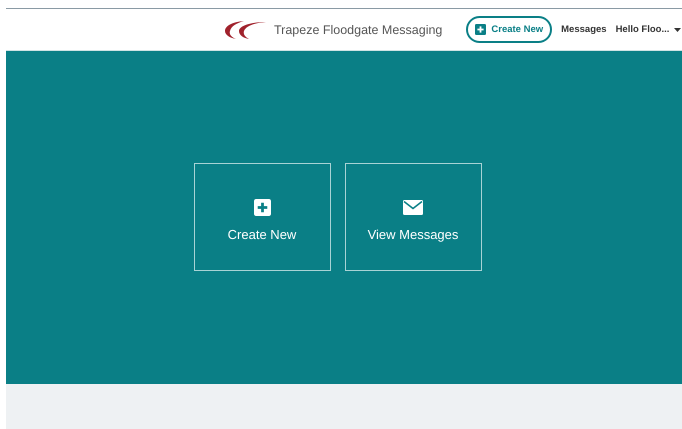 The height and width of the screenshot is (429, 682). What do you see at coordinates (262, 217) in the screenshot?
I see `tile-button: Create New` at bounding box center [262, 217].